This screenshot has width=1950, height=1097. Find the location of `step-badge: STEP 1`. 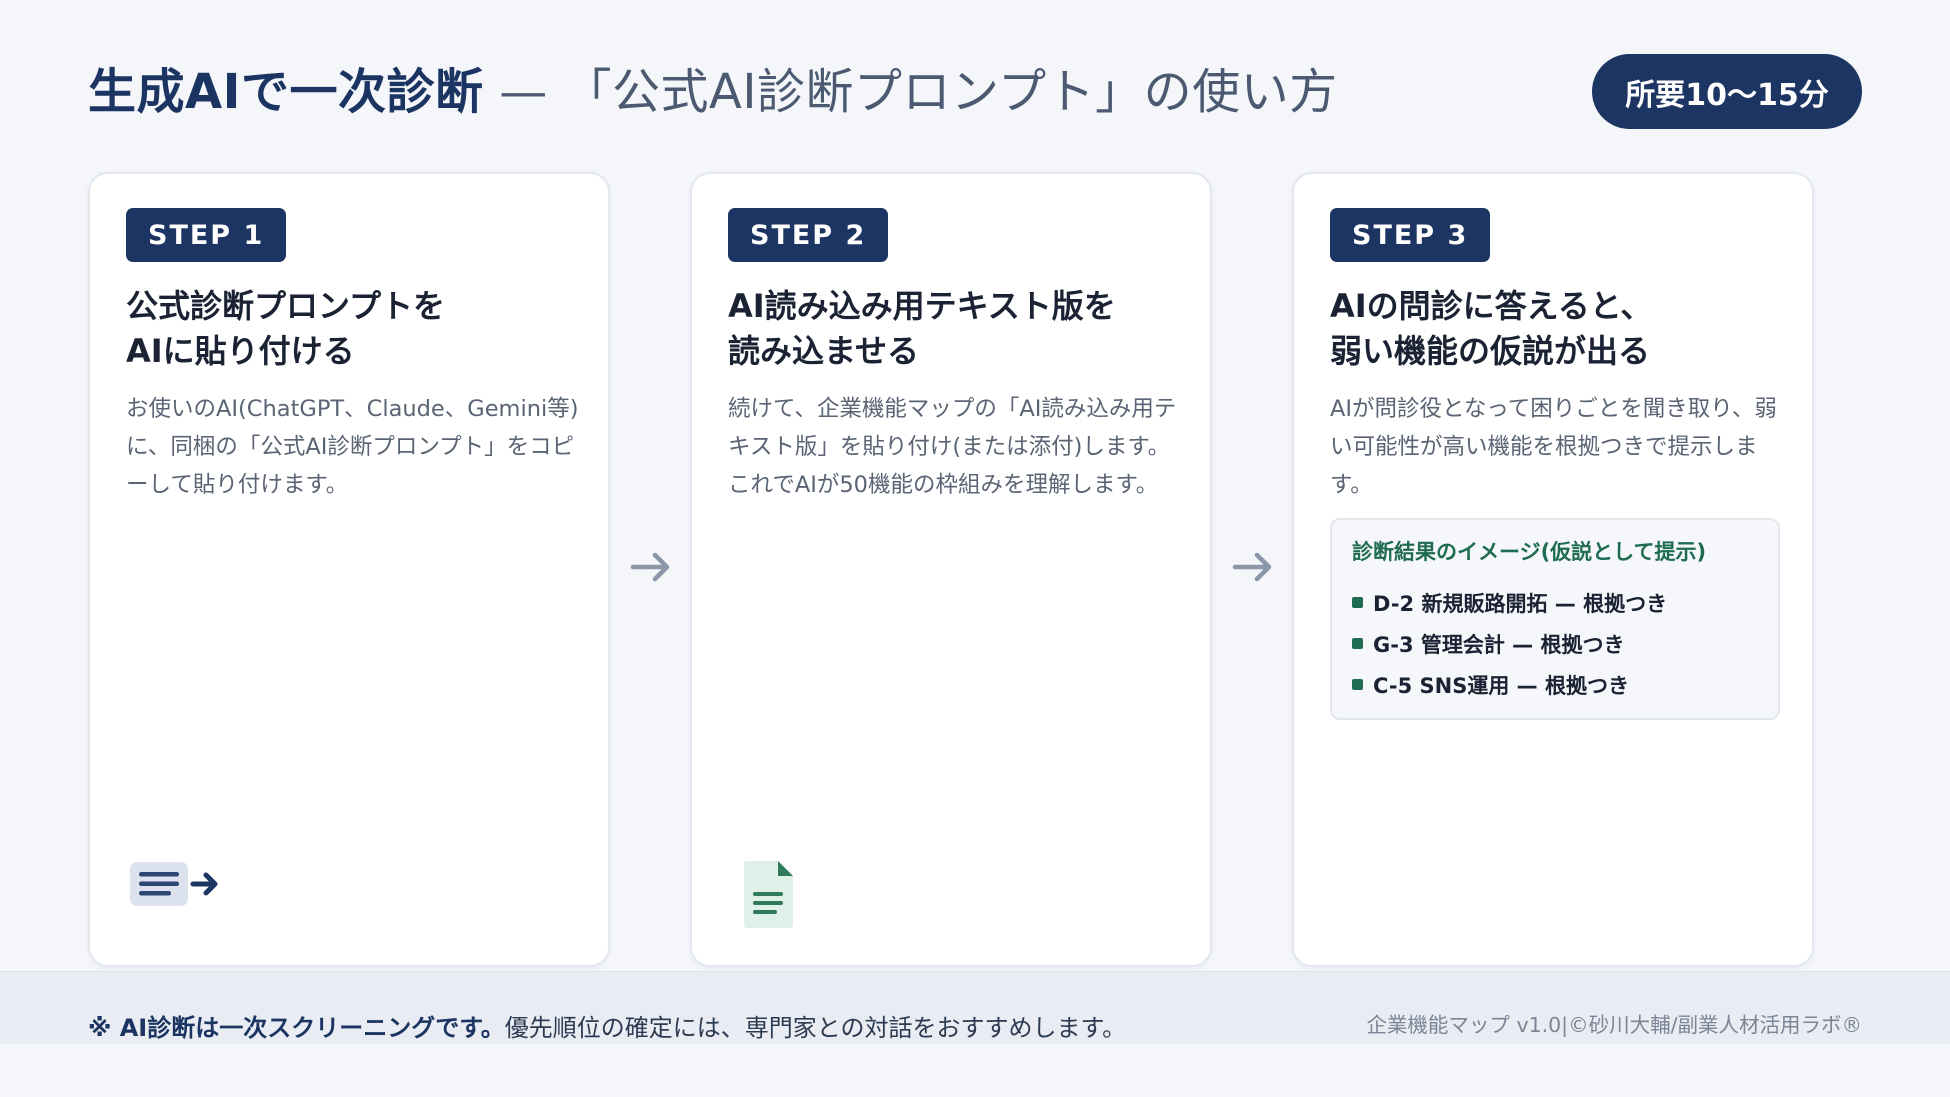

step-badge: STEP 1 is located at coordinates (206, 235).